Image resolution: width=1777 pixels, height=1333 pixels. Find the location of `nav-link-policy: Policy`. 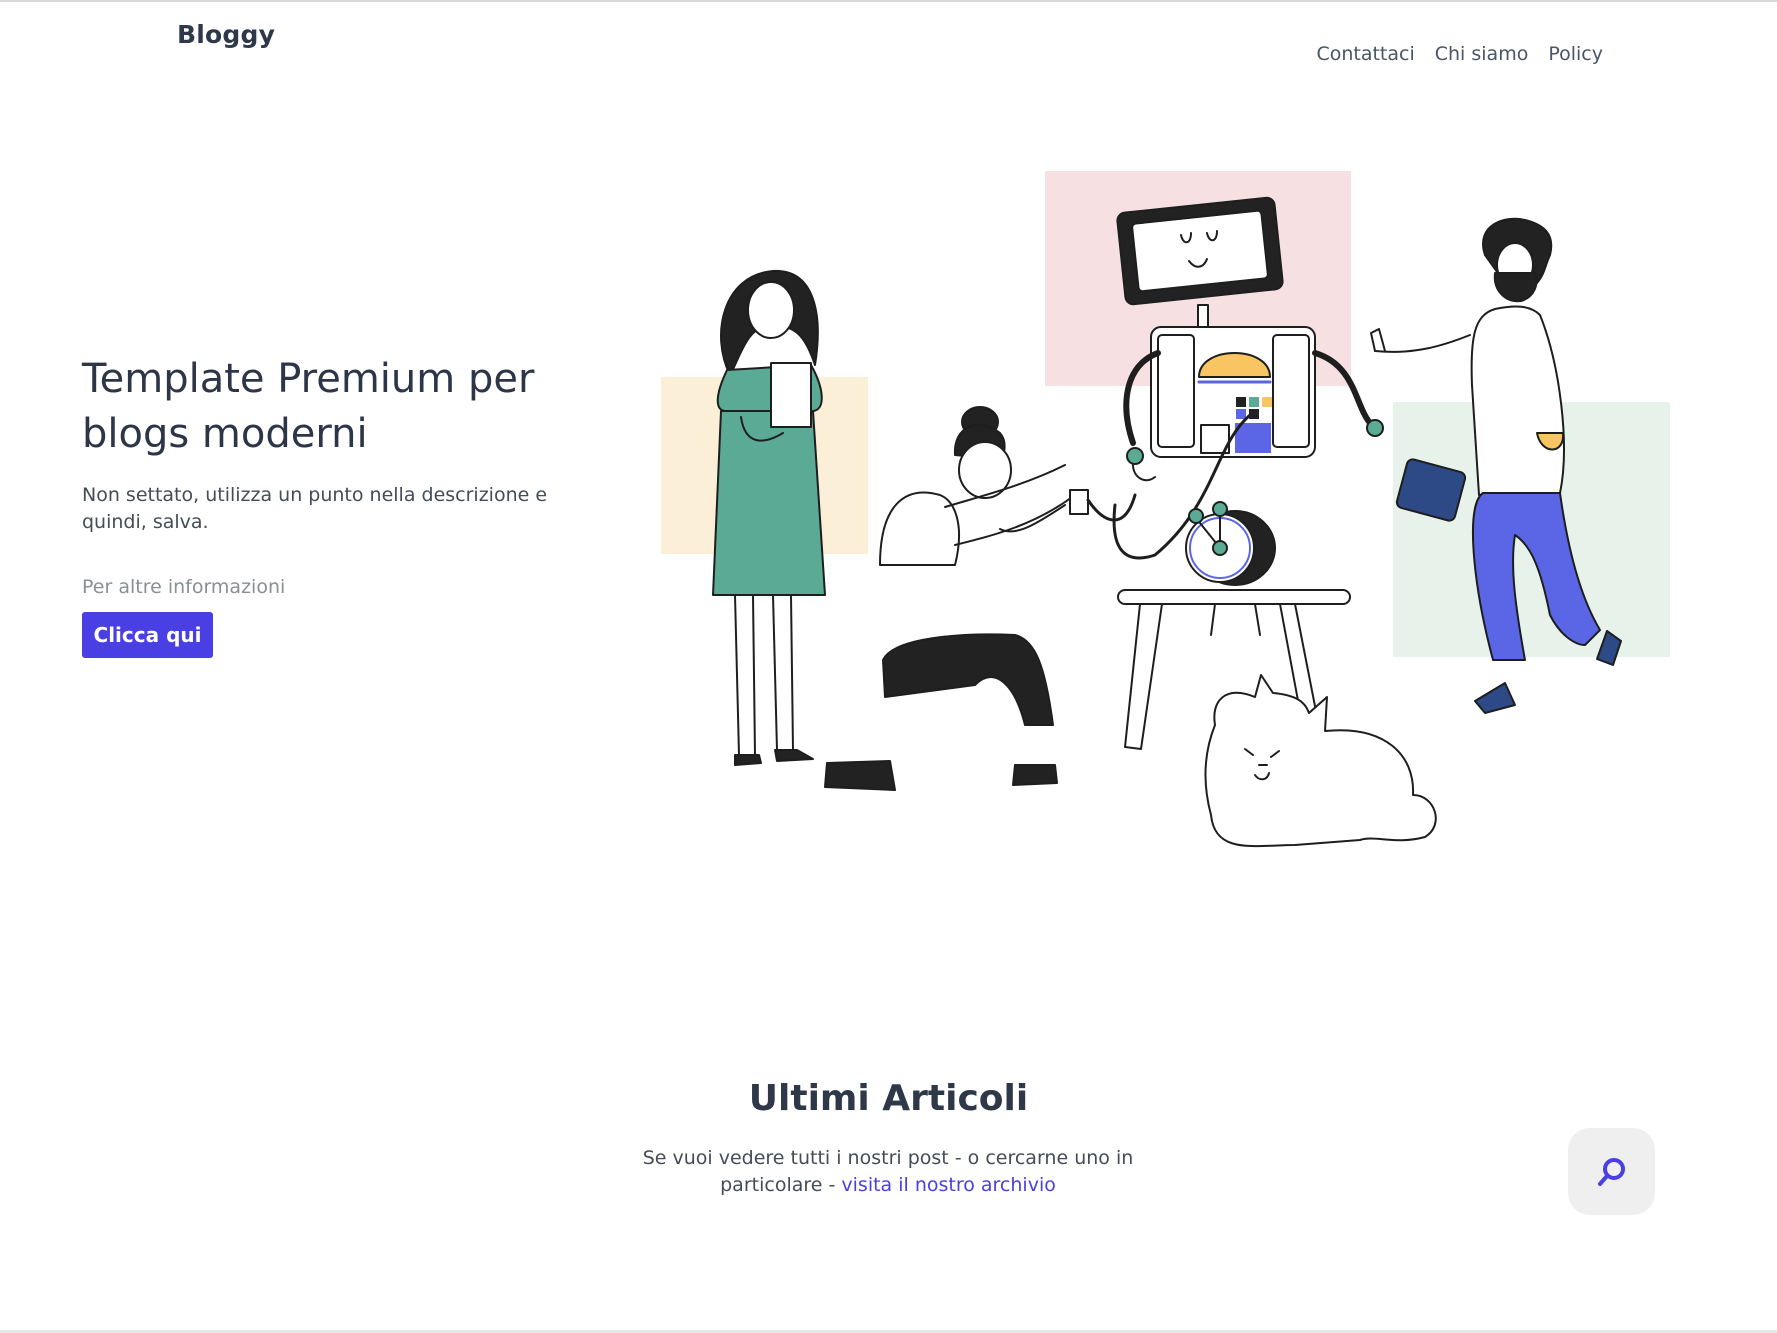

nav-link-policy: Policy is located at coordinates (1575, 54).